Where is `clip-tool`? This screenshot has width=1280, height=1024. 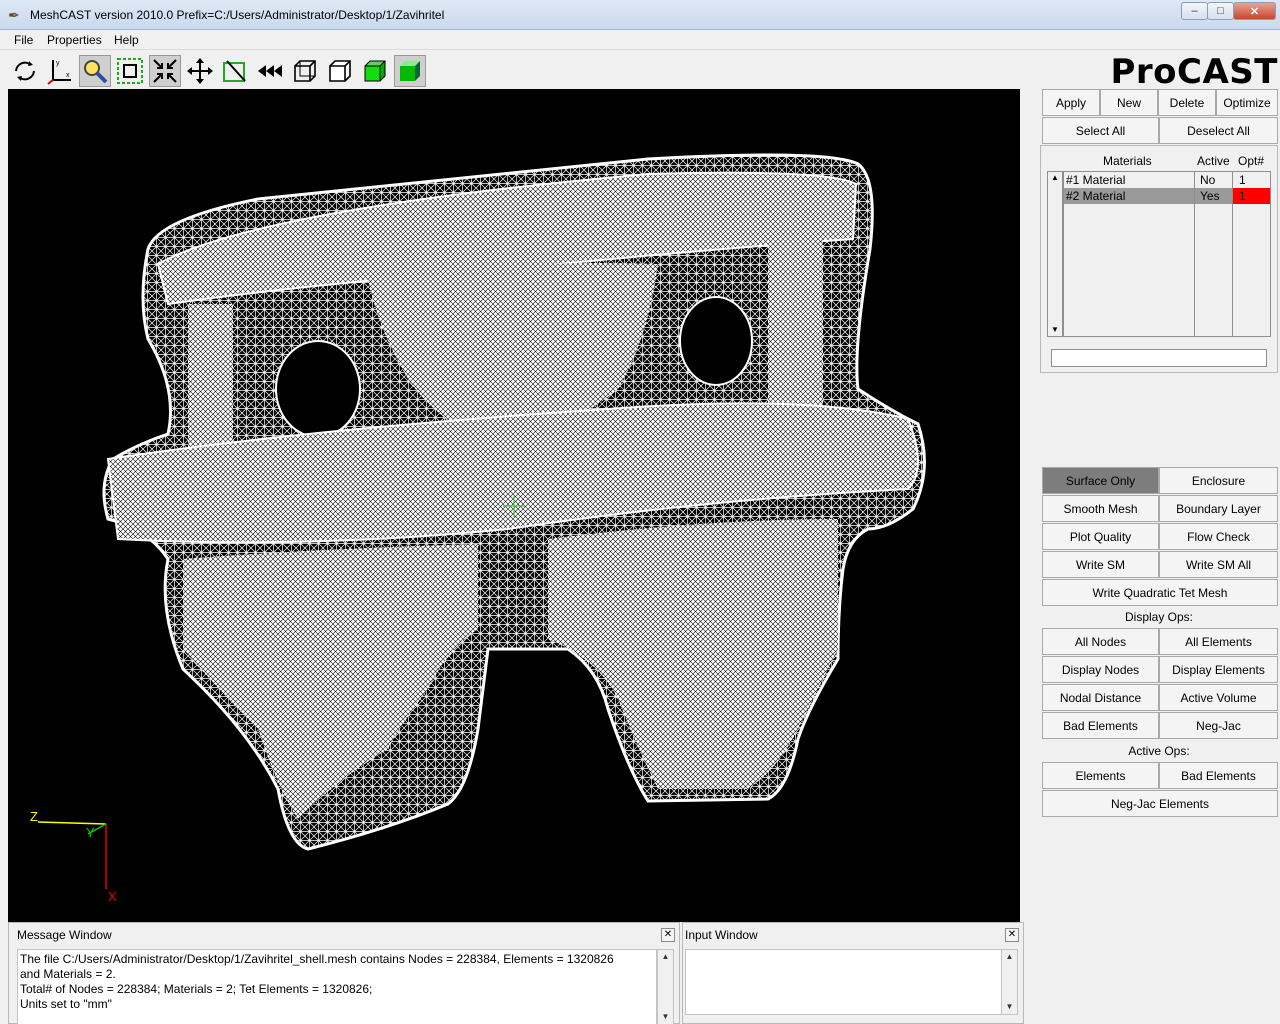 clip-tool is located at coordinates (235, 71).